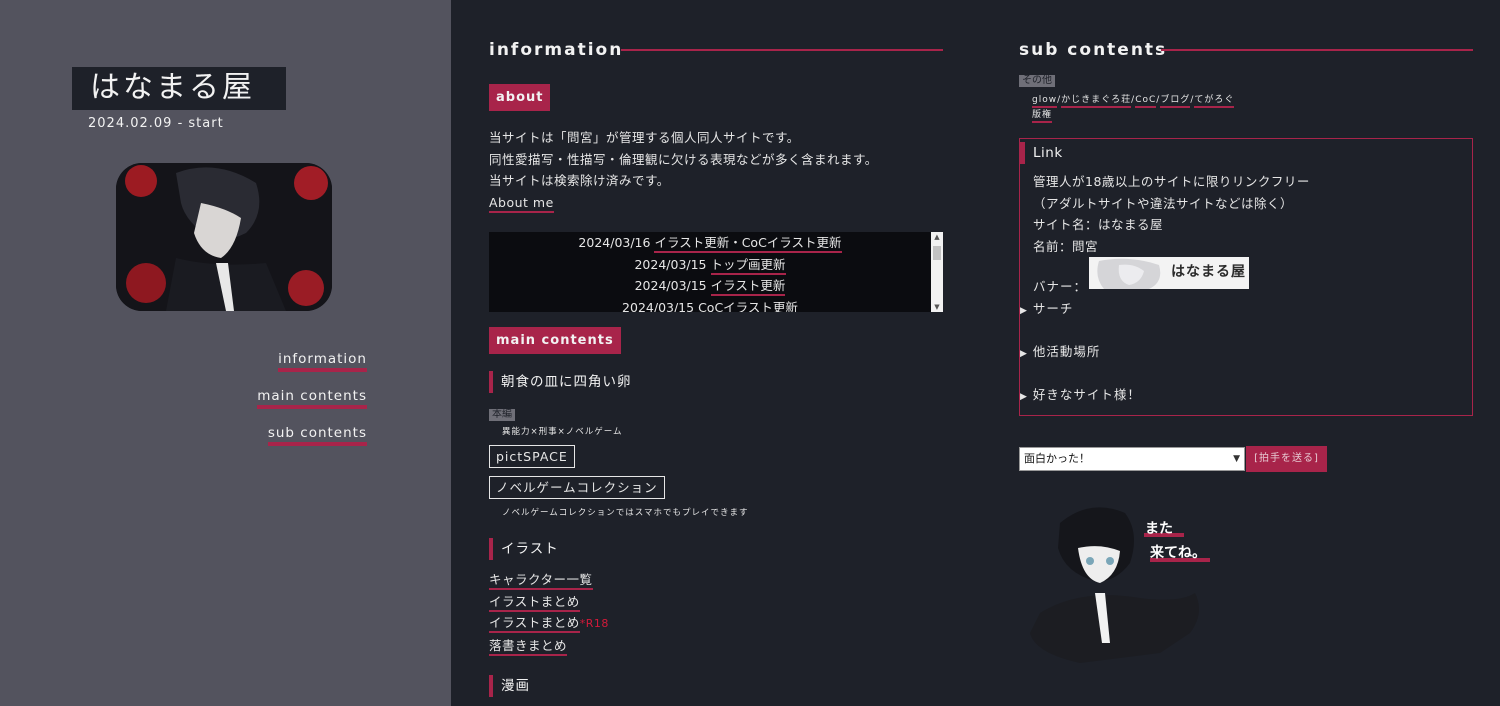 This screenshot has width=1500, height=706. I want to click on novel-heading: 朝食の皿に四角い卵, so click(560, 382).